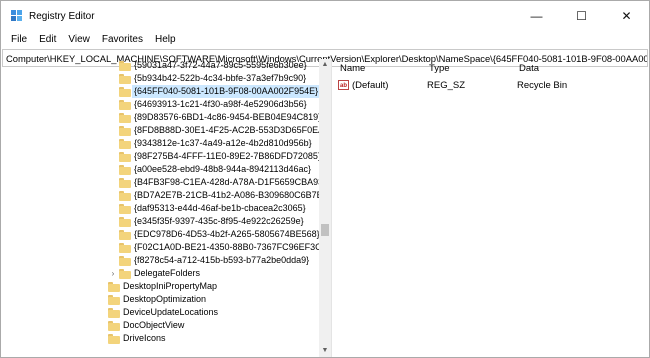  I want to click on tree-item-label: {BD7A2E7B-21CB-41b2-A086-B309680C6B7E}, so click(230, 195).